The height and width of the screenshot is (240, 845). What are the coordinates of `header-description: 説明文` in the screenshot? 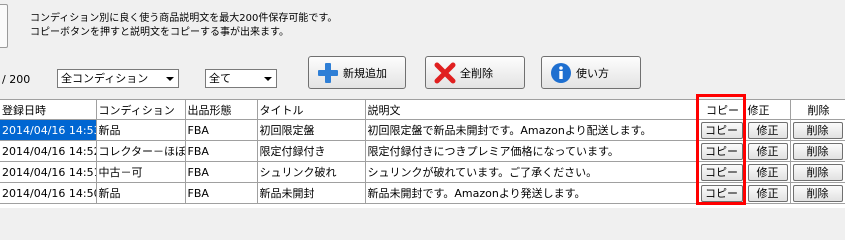 It's located at (532, 109).